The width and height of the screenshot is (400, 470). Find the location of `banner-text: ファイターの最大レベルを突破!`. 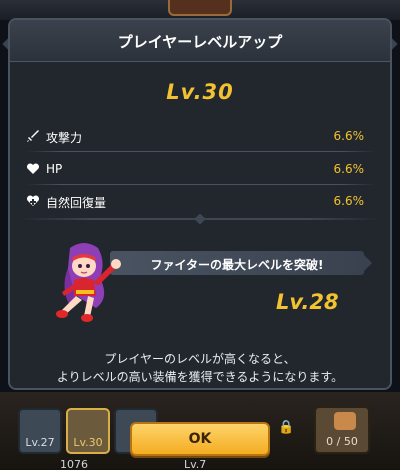

banner-text: ファイターの最大レベルを突破! is located at coordinates (237, 265).